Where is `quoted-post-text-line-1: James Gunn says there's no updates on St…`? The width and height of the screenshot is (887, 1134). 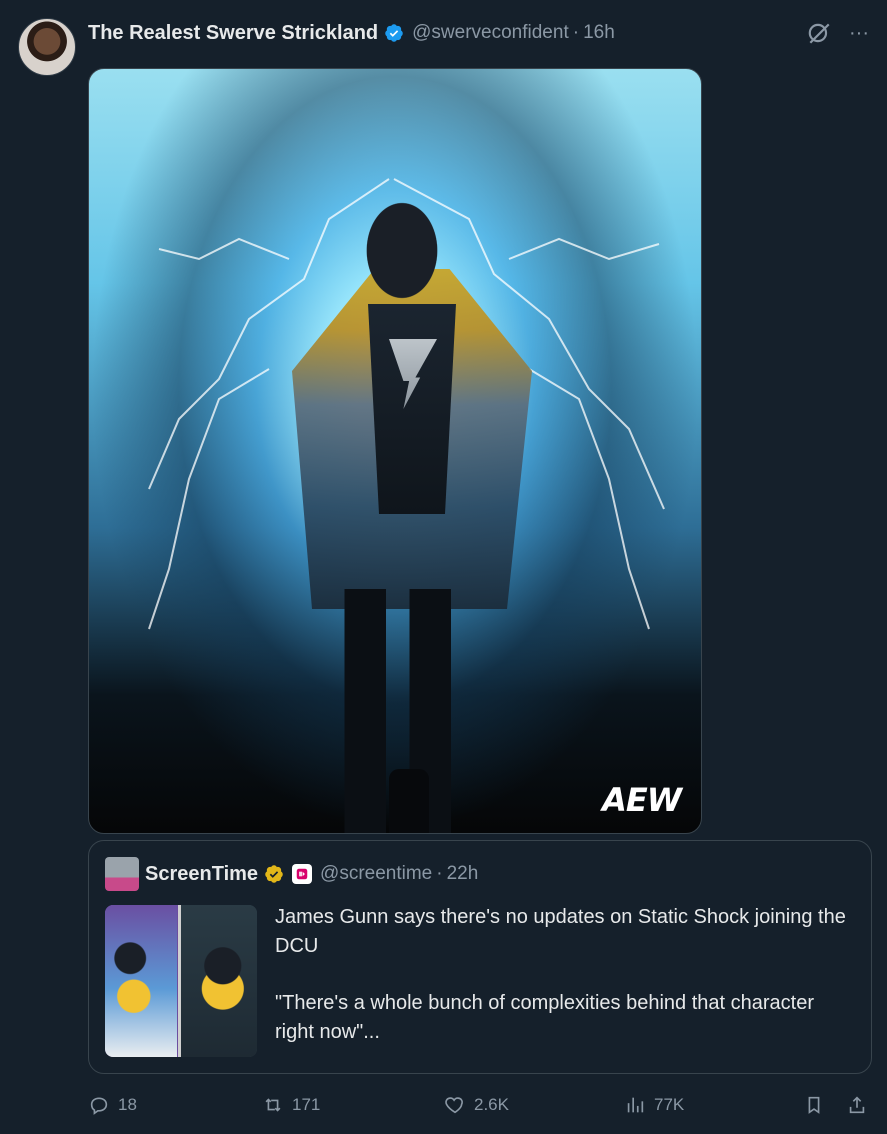 quoted-post-text-line-1: James Gunn says there's no updates on St… is located at coordinates (560, 931).